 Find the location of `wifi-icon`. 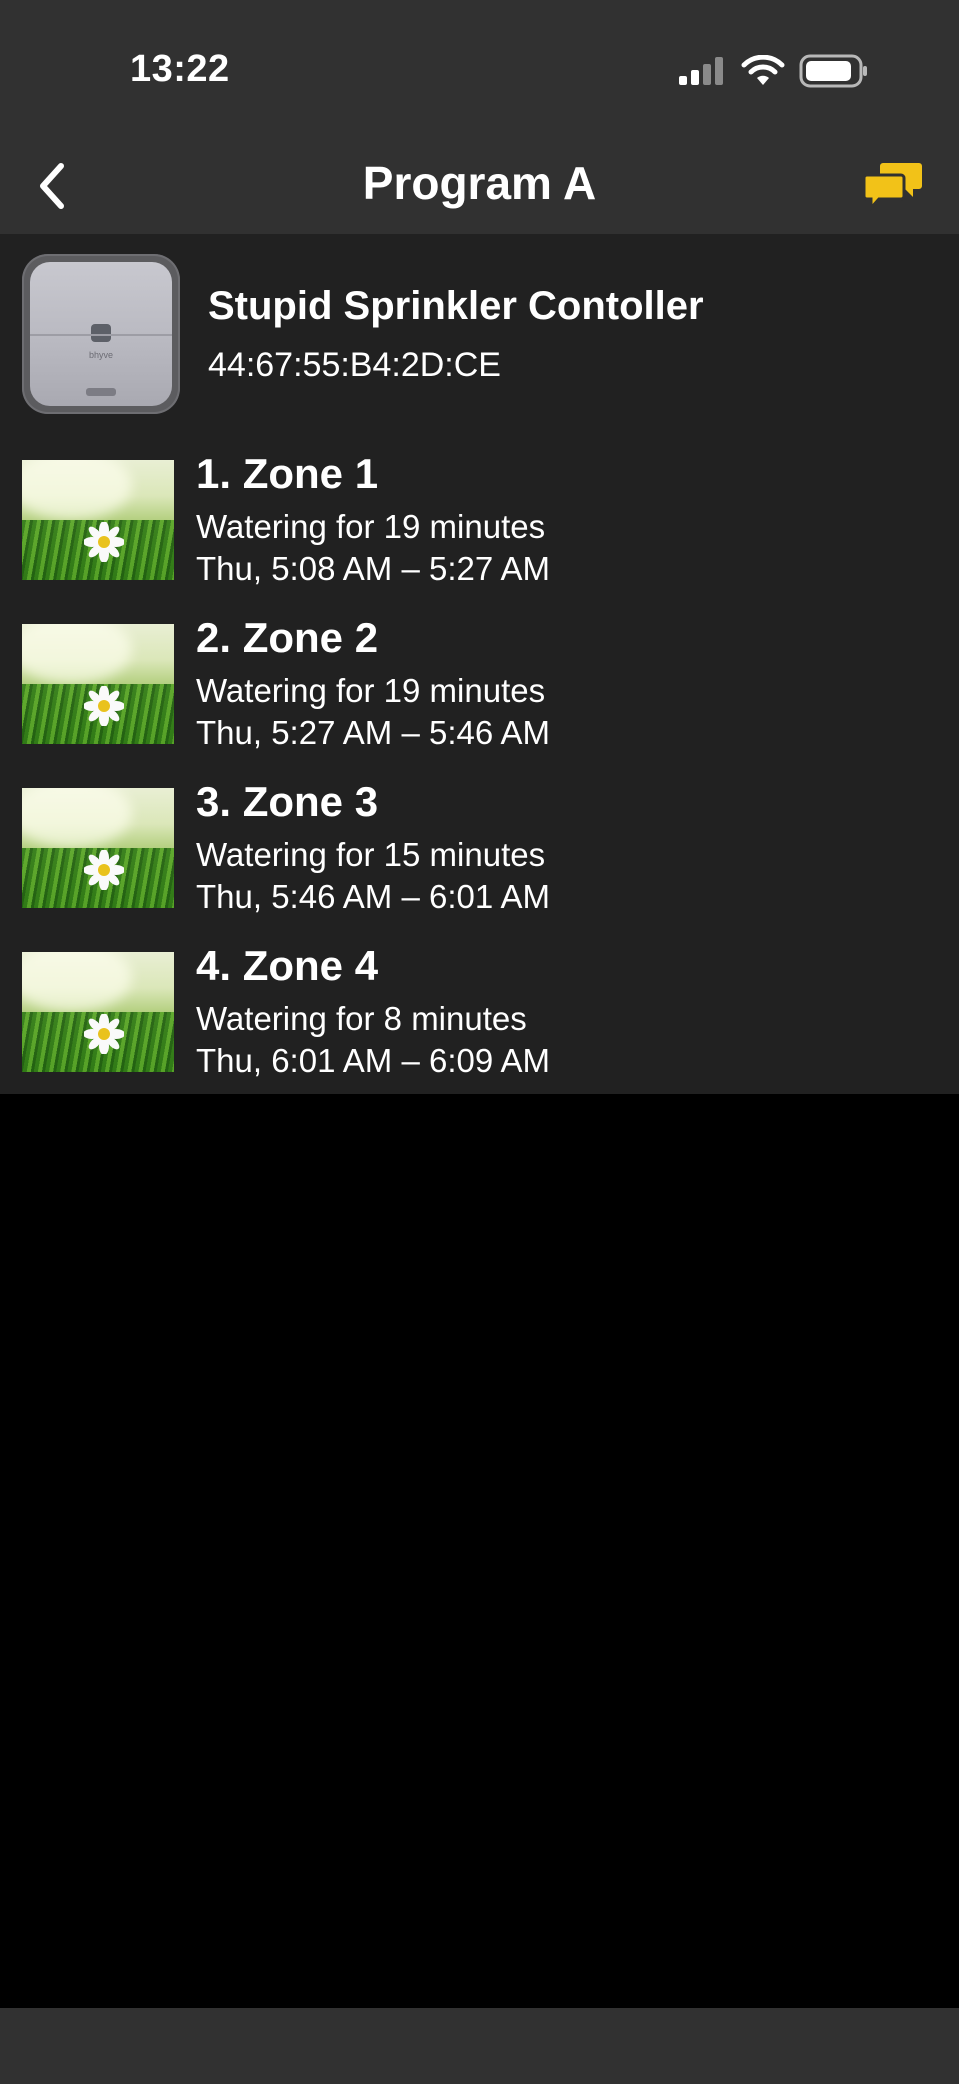

wifi-icon is located at coordinates (763, 70).